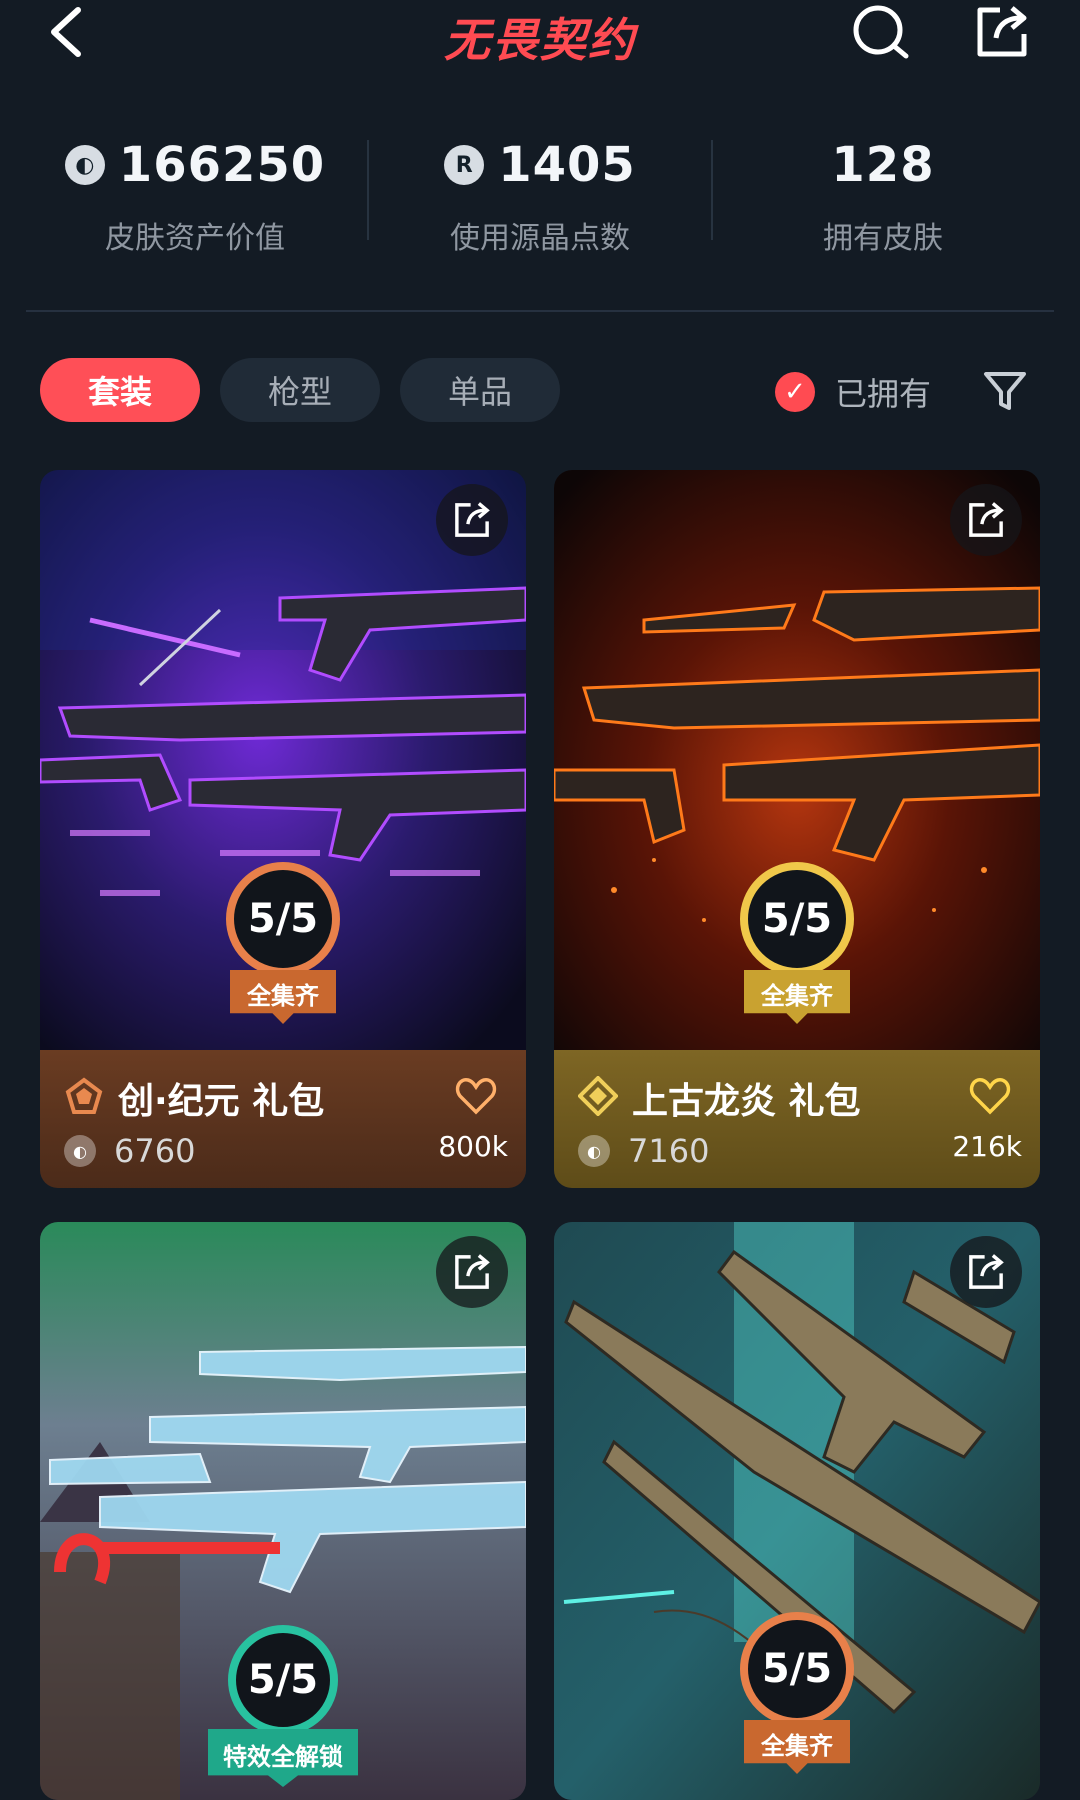 The width and height of the screenshot is (1080, 1800). I want to click on stats-panel: ◐ 166250 皮肤资产价值 R 1405 使用源晶点数 128 拥有皮肤, so click(540, 195).